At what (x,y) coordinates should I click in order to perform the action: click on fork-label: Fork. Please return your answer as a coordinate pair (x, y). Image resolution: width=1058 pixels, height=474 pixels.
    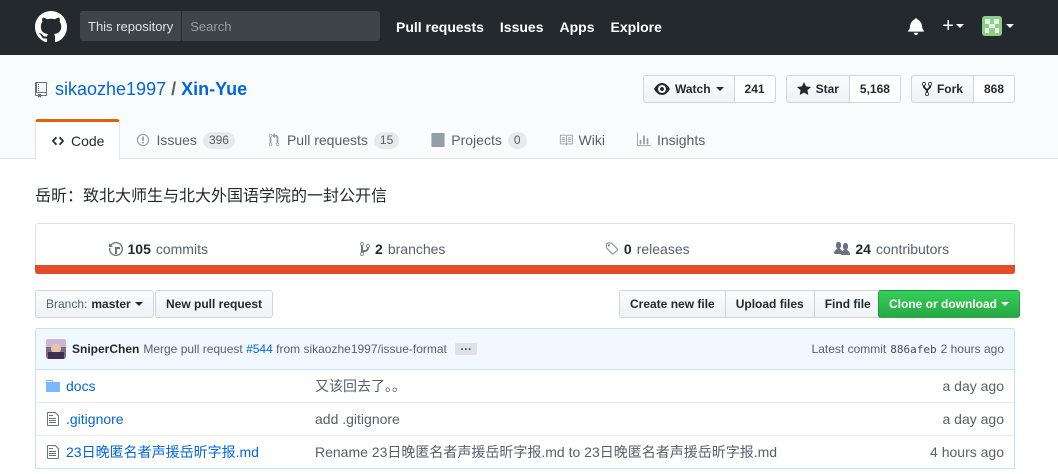
    Looking at the image, I should click on (949, 89).